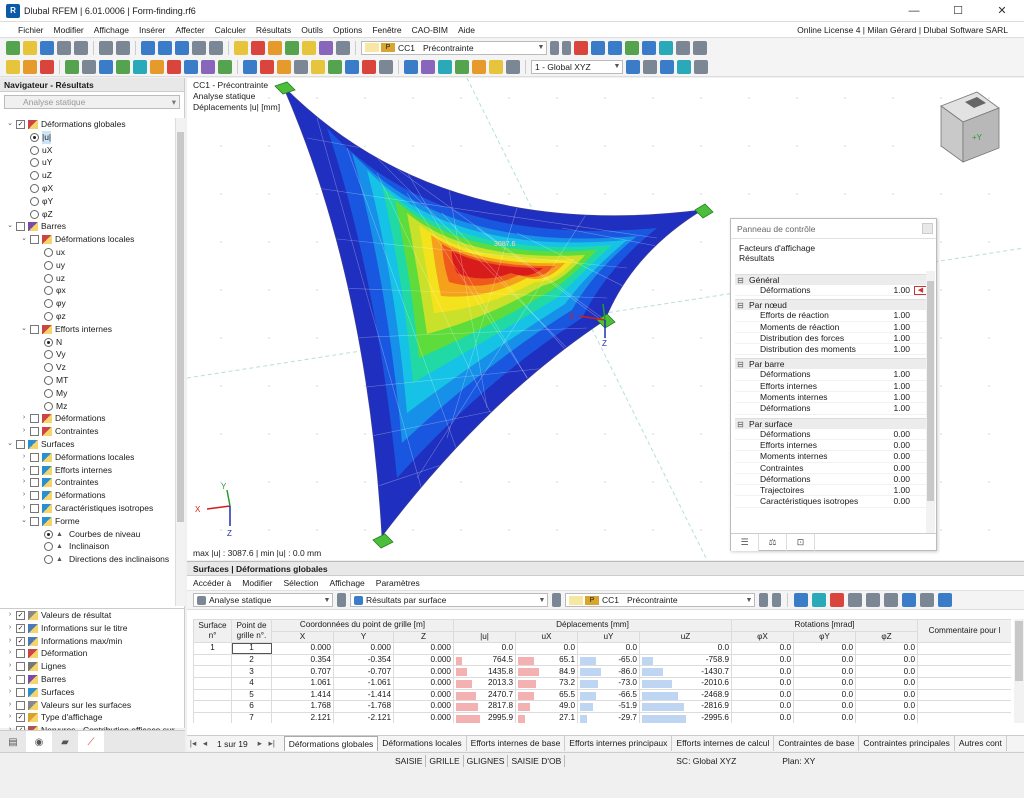  I want to click on prev-page-icon: ◂, so click(205, 743).